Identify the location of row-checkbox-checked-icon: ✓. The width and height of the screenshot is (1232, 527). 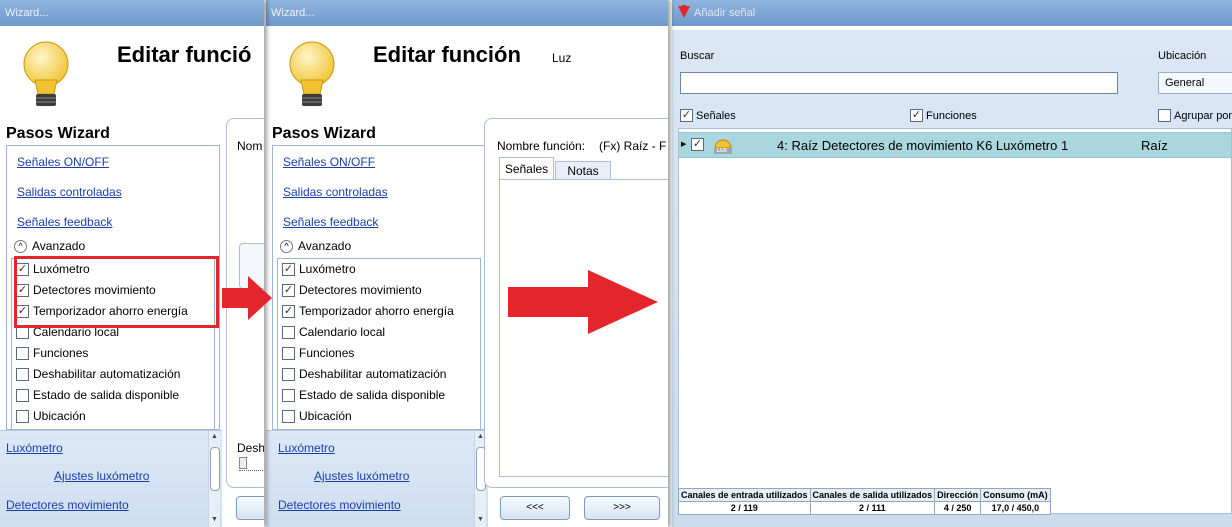
(697, 144).